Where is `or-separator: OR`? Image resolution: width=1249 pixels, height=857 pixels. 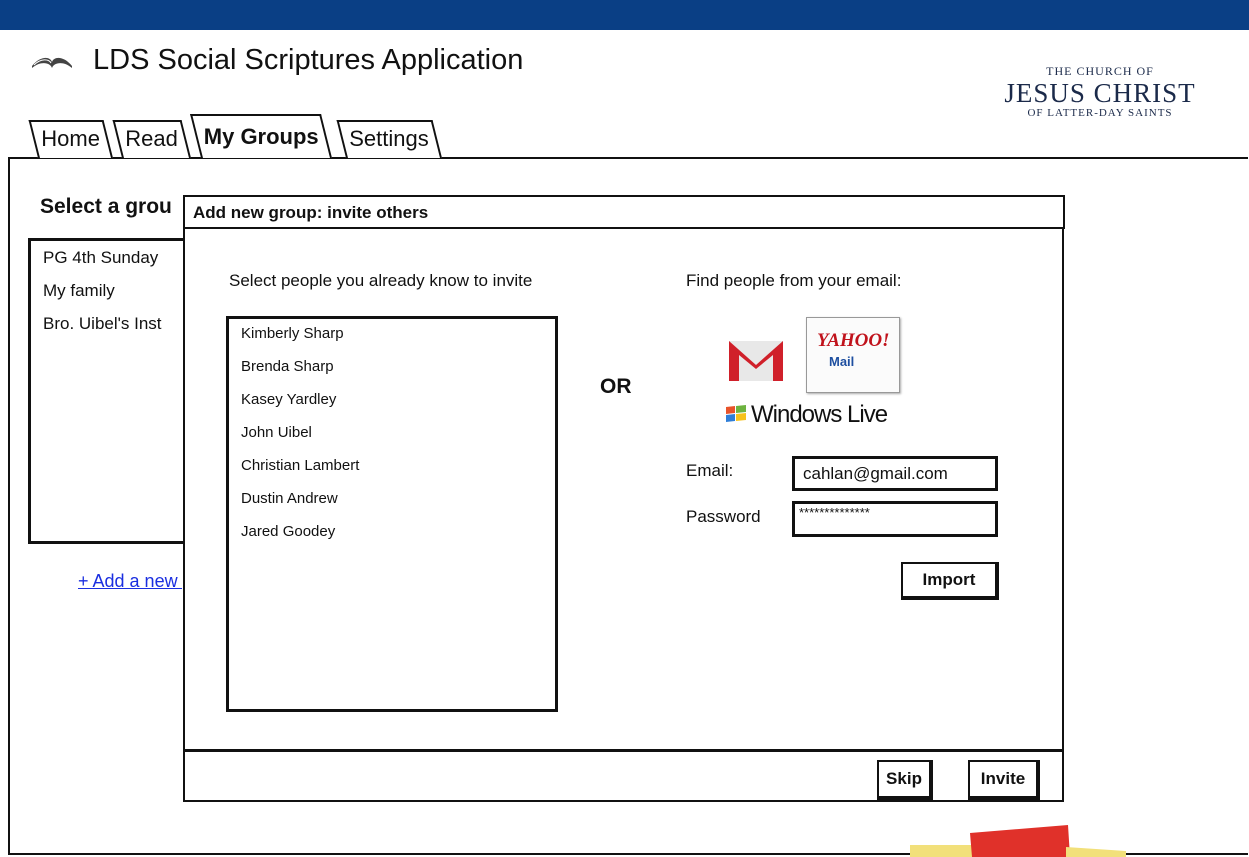
or-separator: OR is located at coordinates (616, 386).